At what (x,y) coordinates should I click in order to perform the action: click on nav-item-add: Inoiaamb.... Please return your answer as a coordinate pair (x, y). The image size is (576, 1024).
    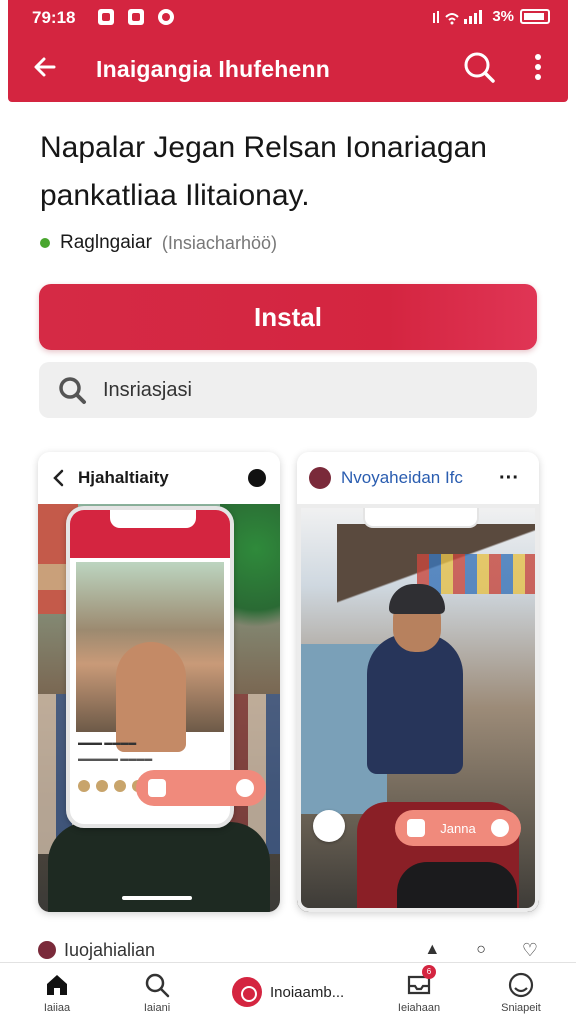
    Looking at the image, I should click on (292, 992).